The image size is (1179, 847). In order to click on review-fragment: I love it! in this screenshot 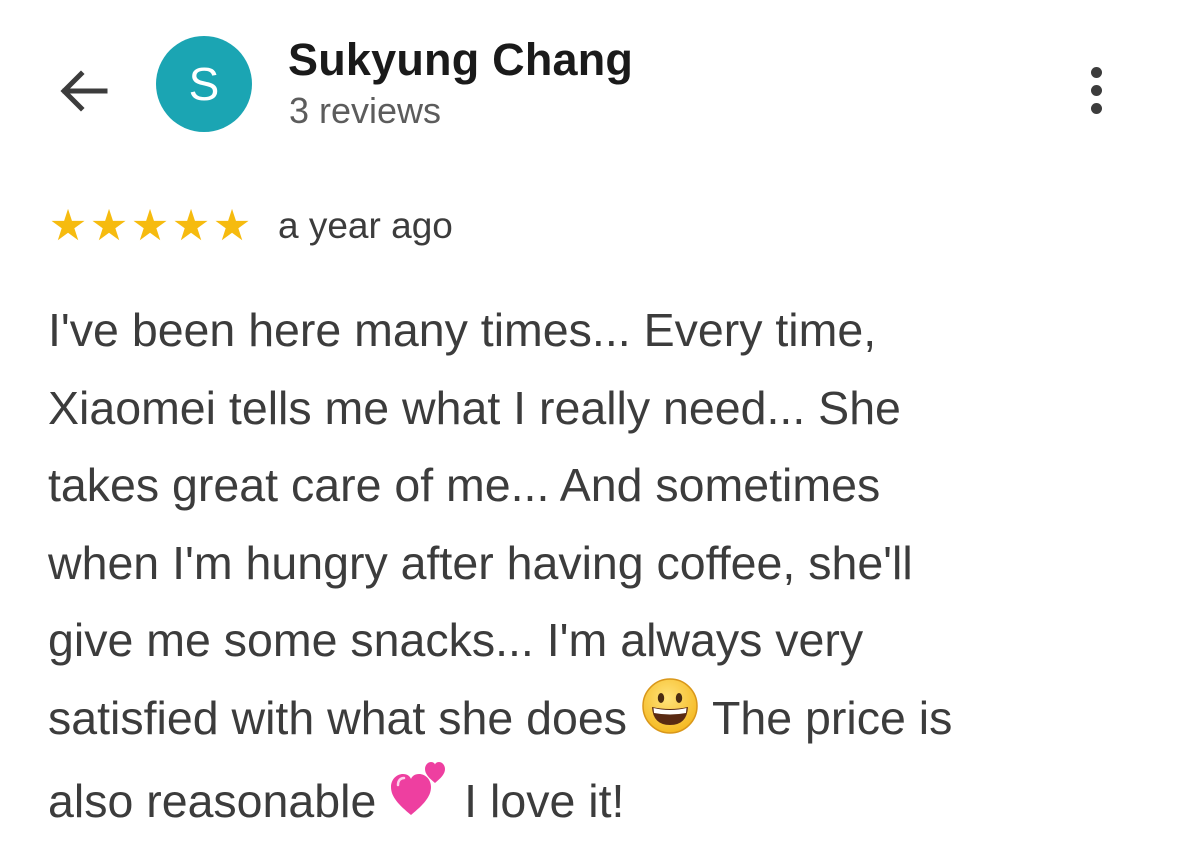, I will do `click(544, 801)`.